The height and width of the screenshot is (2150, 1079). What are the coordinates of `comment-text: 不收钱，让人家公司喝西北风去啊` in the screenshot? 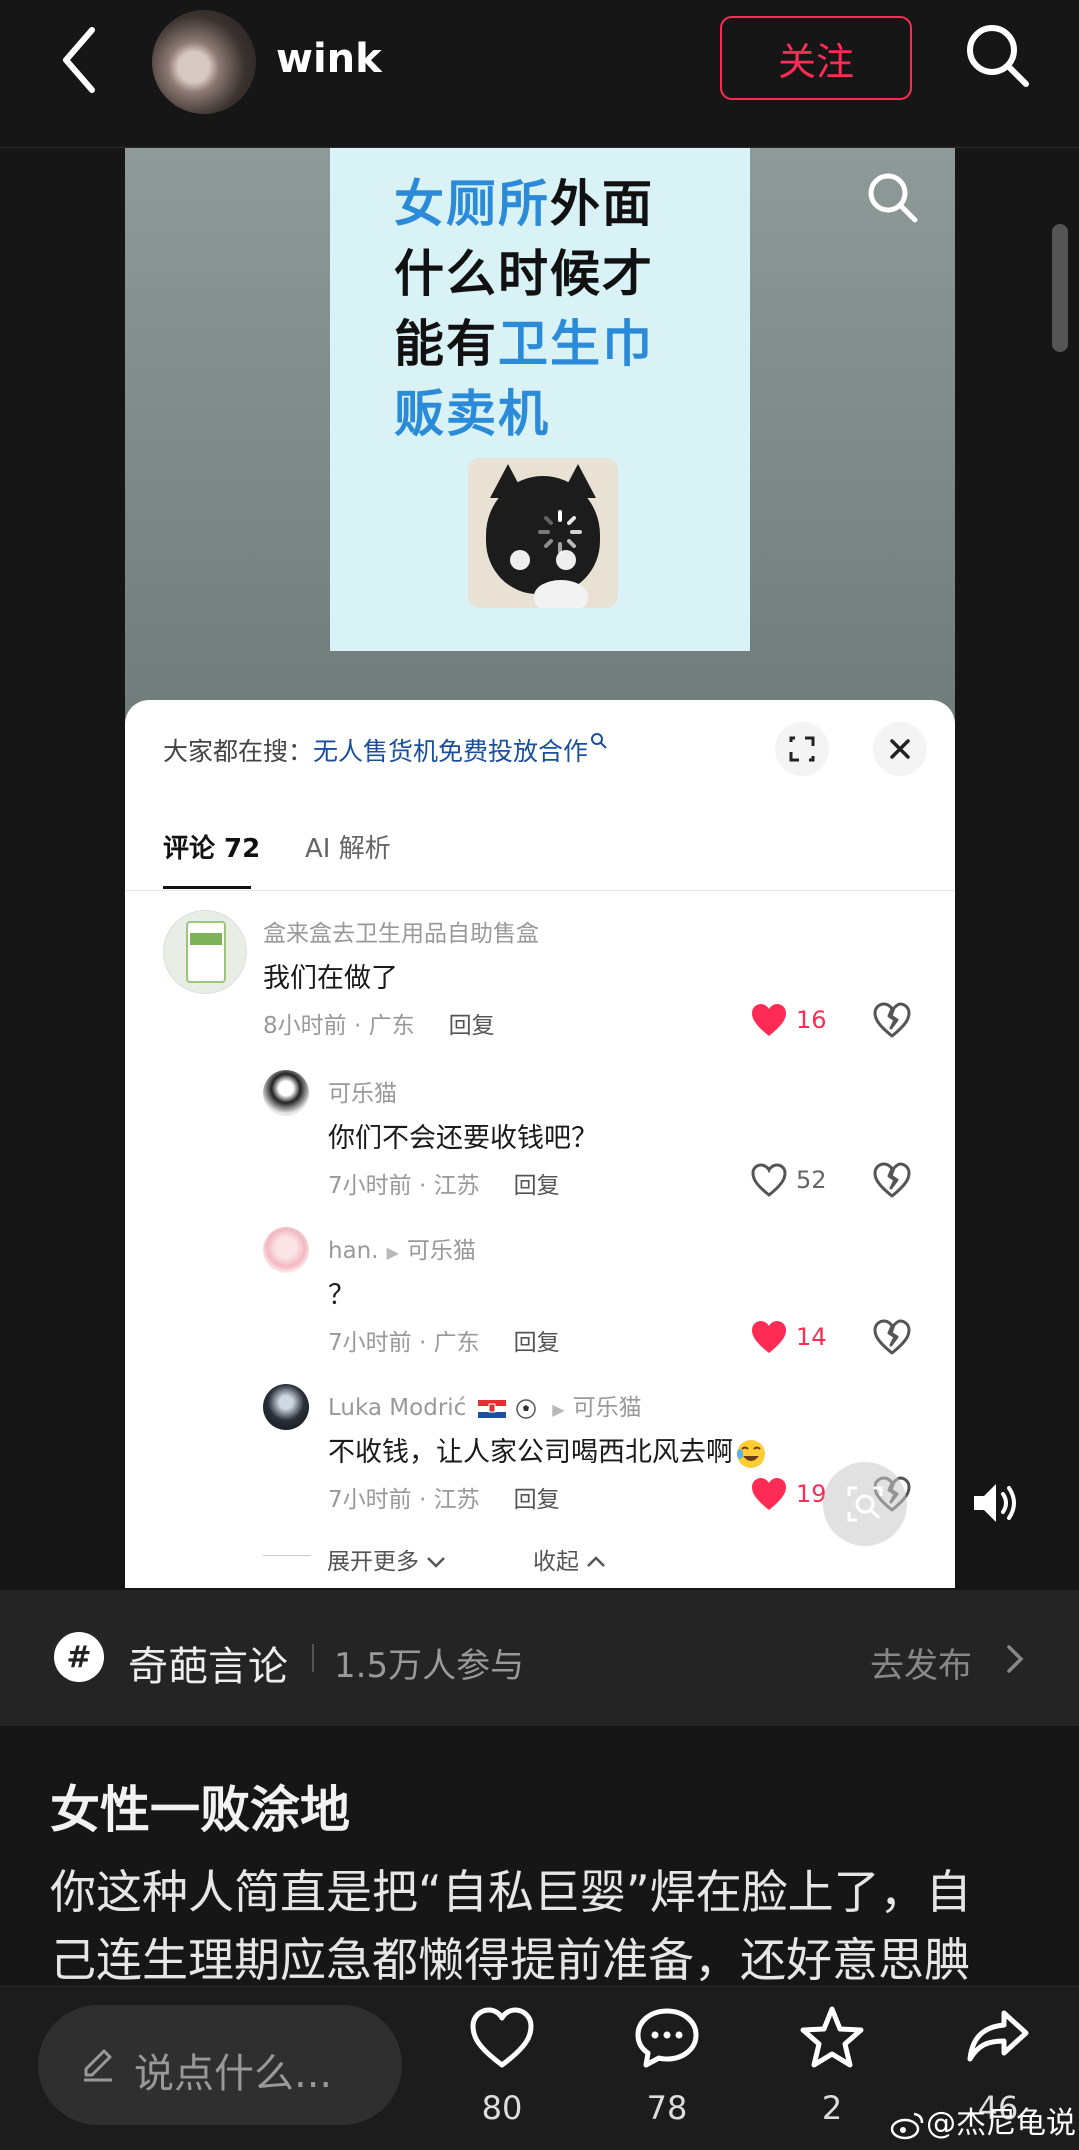 It's located at (547, 1450).